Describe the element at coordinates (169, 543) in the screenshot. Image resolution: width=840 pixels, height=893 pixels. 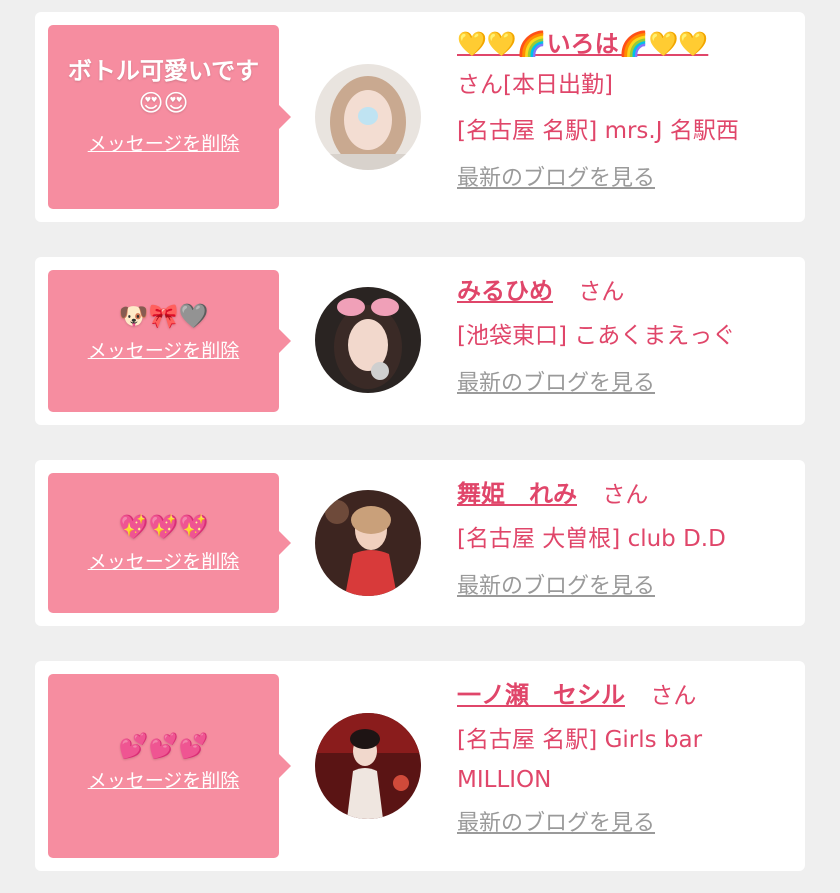
I see `message-bubble: 💖💖💖 メッセージを削除` at that location.